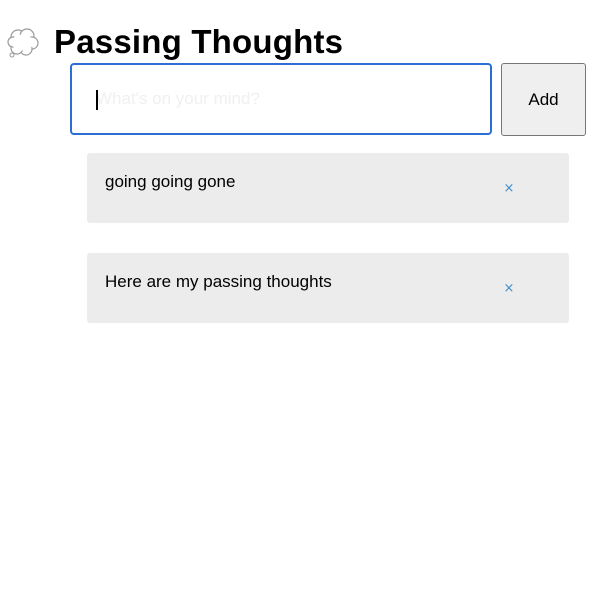 The width and height of the screenshot is (600, 600). What do you see at coordinates (281, 99) in the screenshot?
I see `thought-input` at bounding box center [281, 99].